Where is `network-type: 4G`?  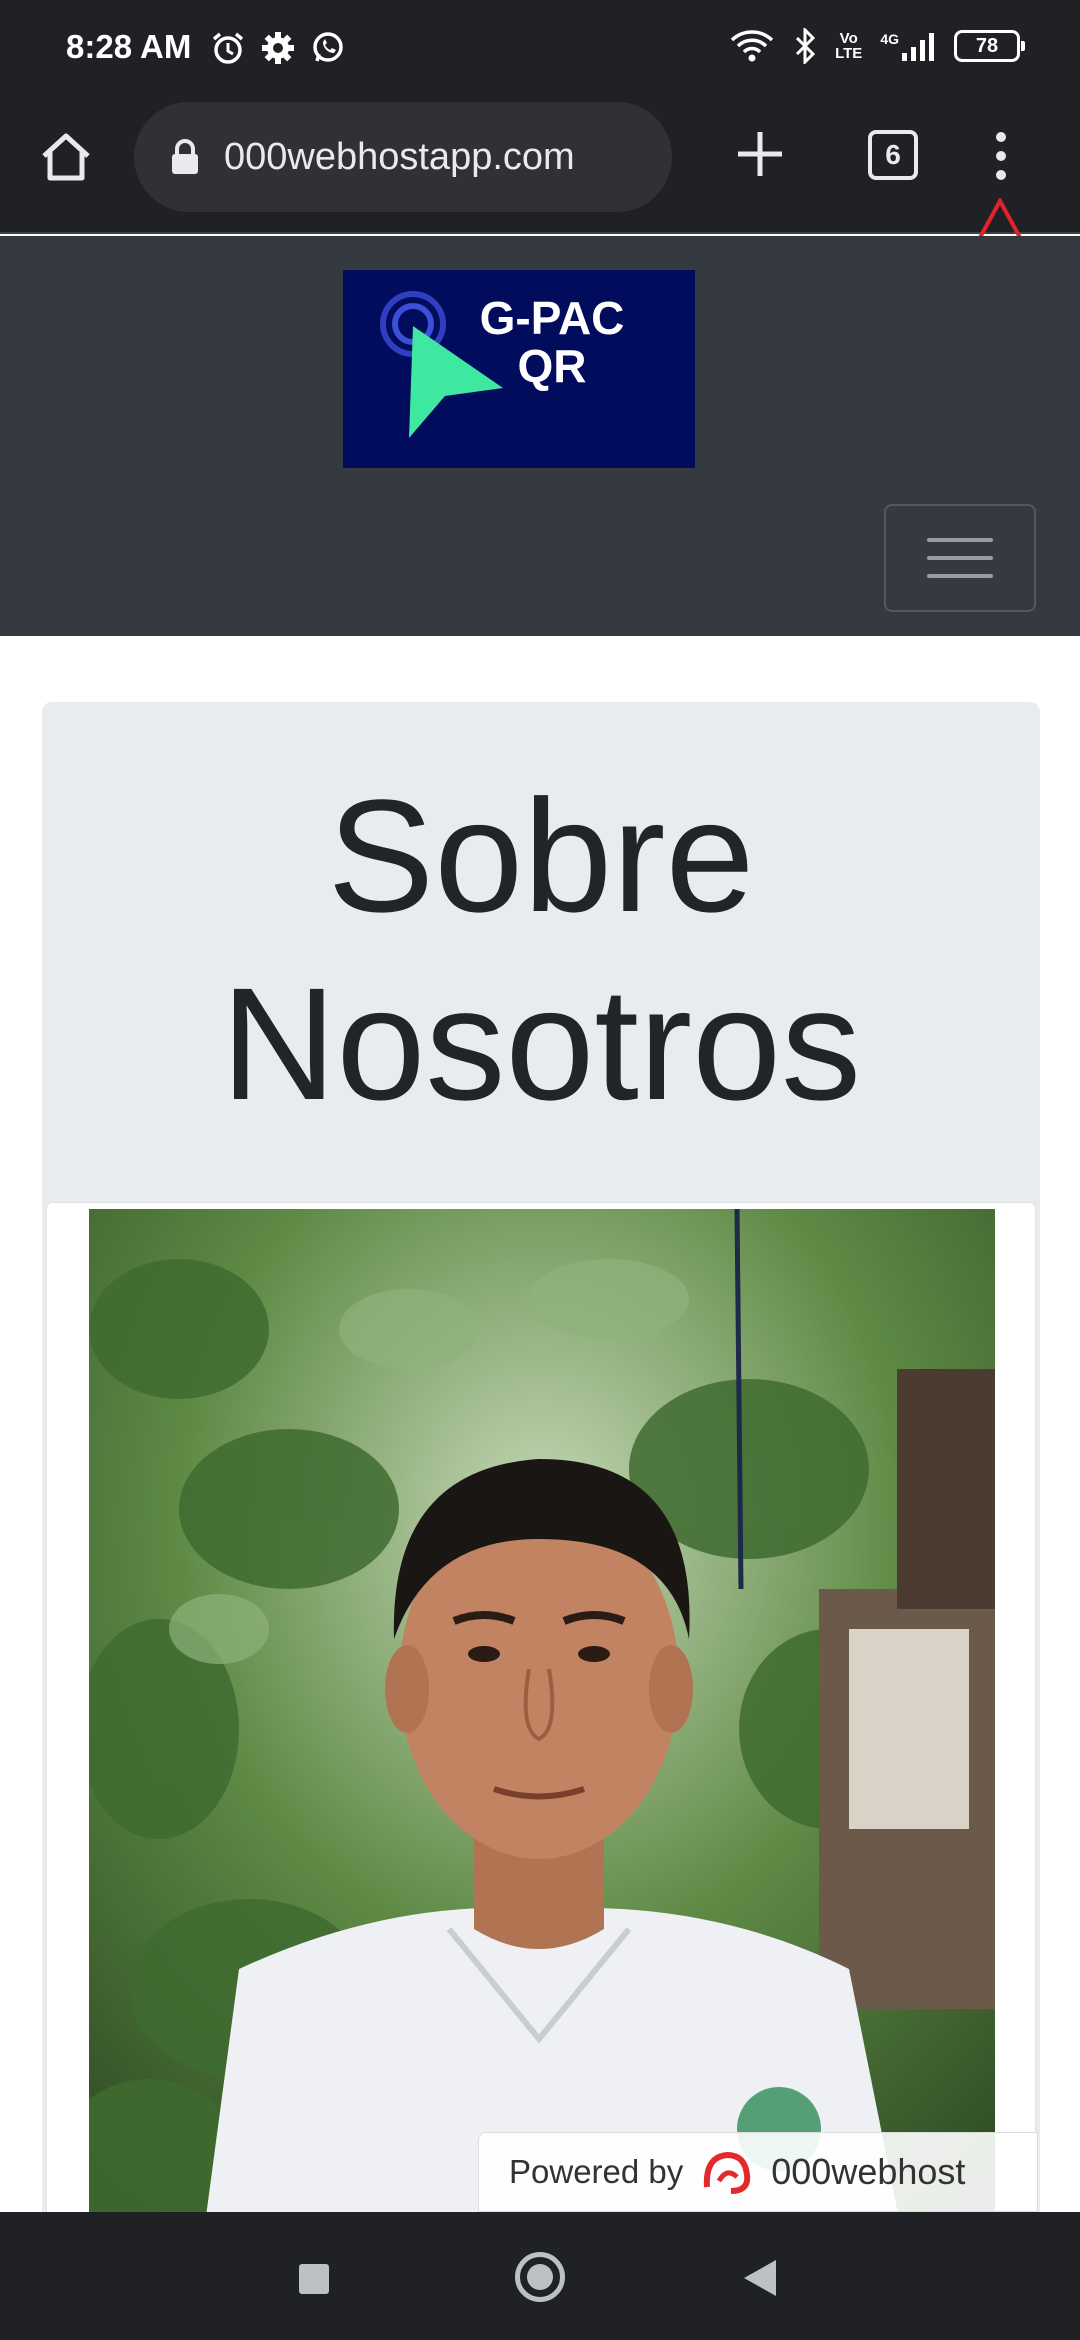
network-type: 4G is located at coordinates (889, 39).